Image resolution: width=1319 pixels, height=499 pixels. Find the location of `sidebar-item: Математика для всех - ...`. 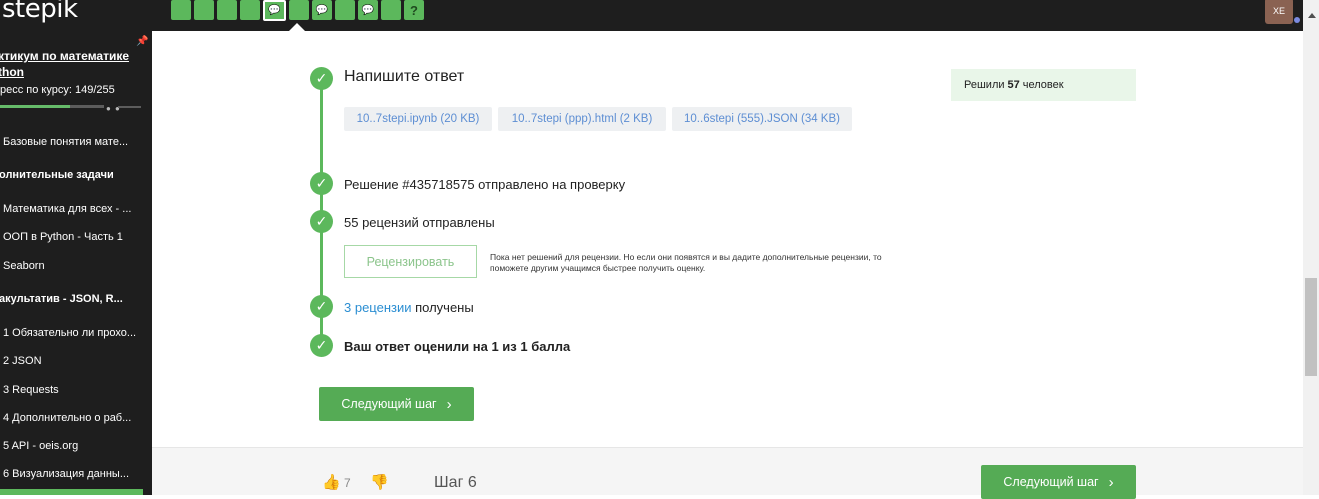

sidebar-item: Математика для всех - ... is located at coordinates (67, 209).